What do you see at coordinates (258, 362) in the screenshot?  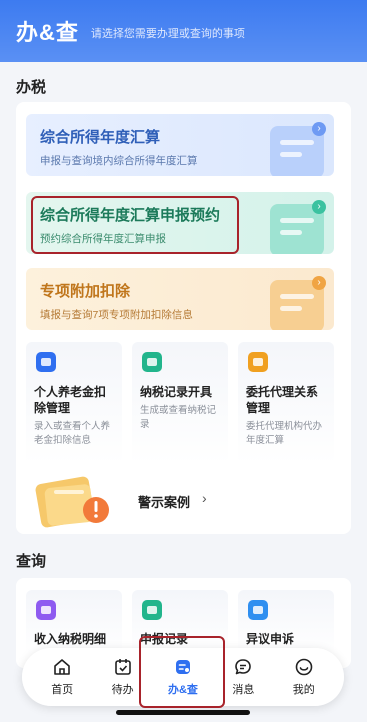 I see `agent-icon` at bounding box center [258, 362].